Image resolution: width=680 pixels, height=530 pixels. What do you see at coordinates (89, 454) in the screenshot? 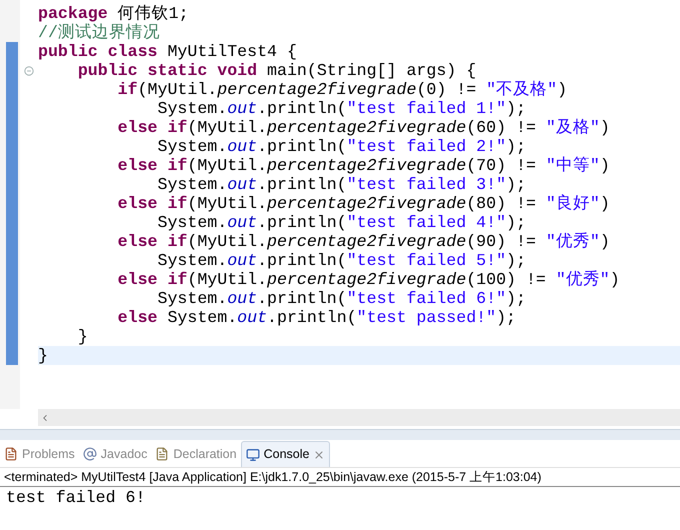
I see `at-sign-icon` at bounding box center [89, 454].